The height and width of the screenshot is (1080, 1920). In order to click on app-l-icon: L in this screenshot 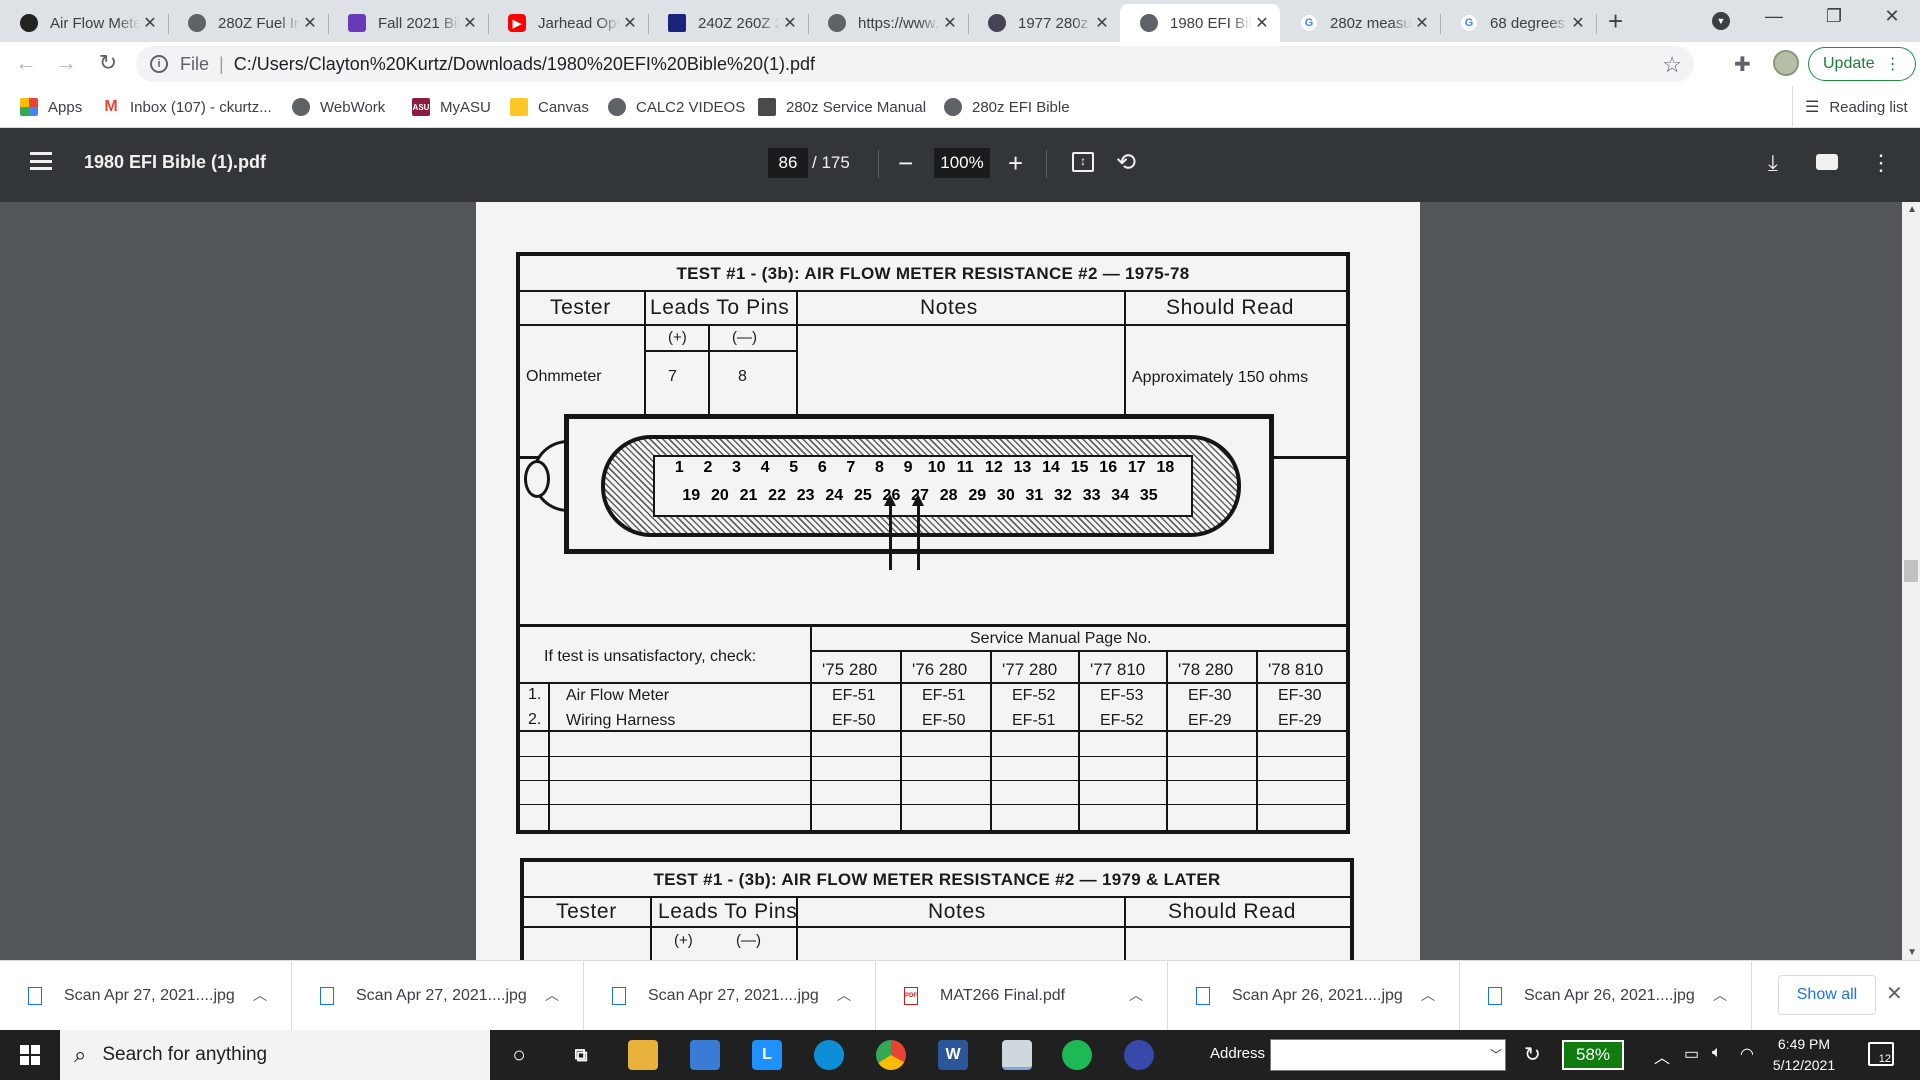, I will do `click(767, 1055)`.